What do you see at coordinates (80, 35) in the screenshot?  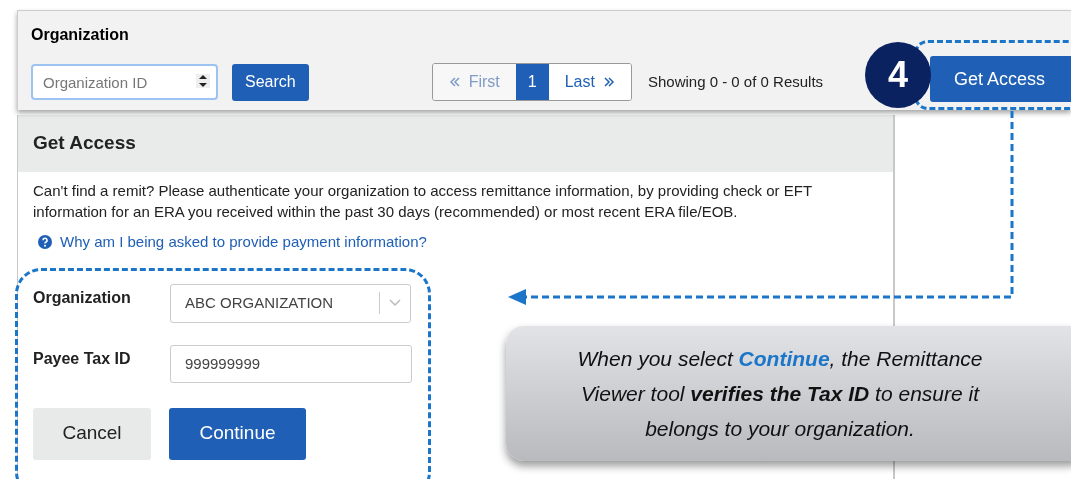 I see `section-title: Organization` at bounding box center [80, 35].